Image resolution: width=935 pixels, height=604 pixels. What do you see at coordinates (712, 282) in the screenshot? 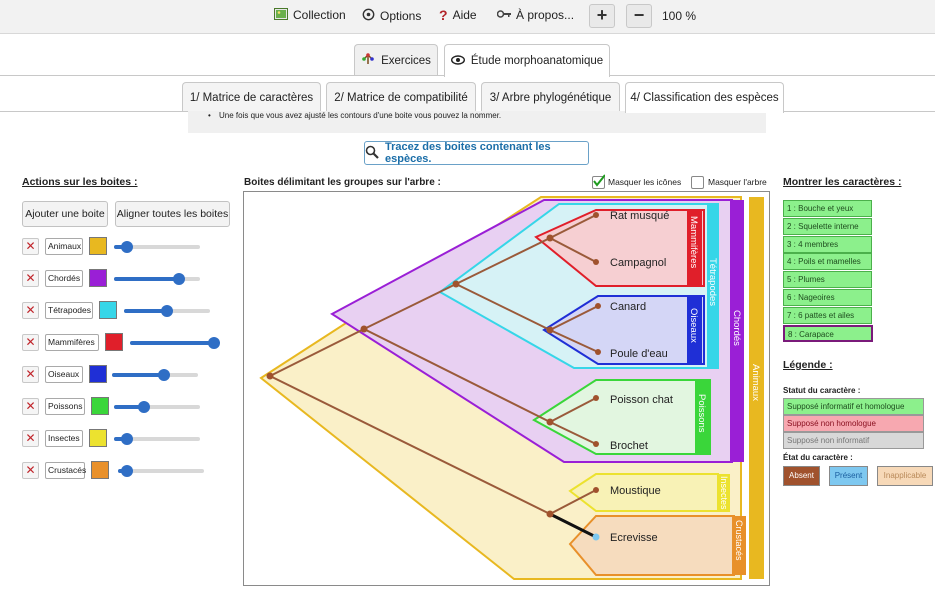
I see `label-tetrapodes: Tétrapodes` at bounding box center [712, 282].